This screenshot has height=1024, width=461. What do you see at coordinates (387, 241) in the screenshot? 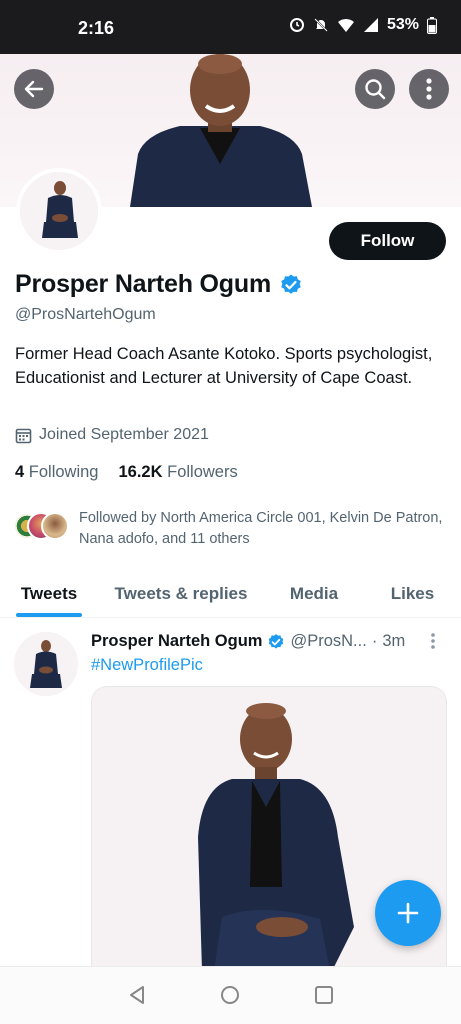
I see `follow-button: Follow` at bounding box center [387, 241].